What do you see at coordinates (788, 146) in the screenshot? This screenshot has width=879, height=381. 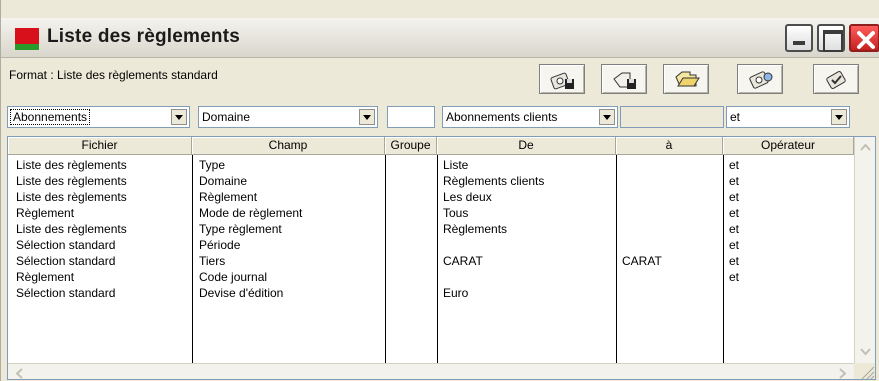 I see `column-header-operateur: Opérateur` at bounding box center [788, 146].